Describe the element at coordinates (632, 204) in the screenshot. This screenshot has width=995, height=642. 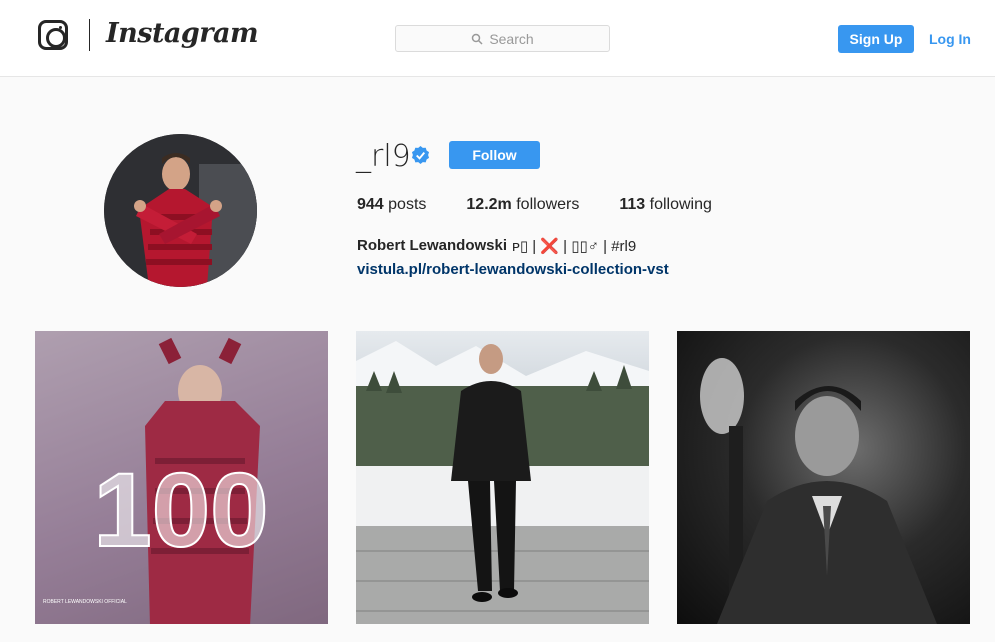
I see `following-count-value: 113` at that location.